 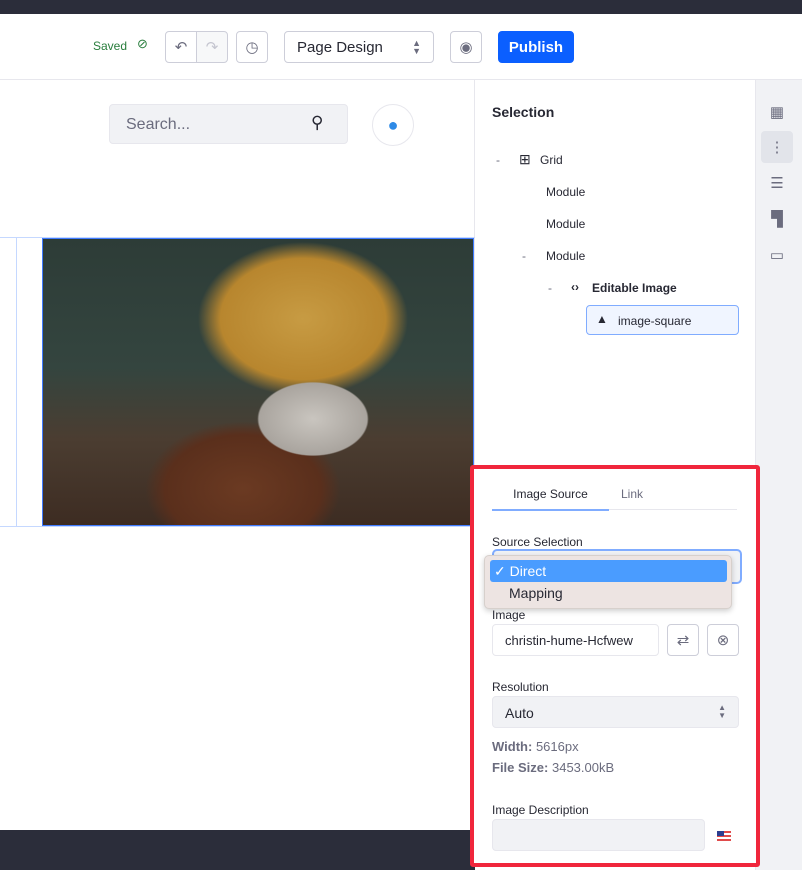 I want to click on saved-status: Saved, so click(x=110, y=46).